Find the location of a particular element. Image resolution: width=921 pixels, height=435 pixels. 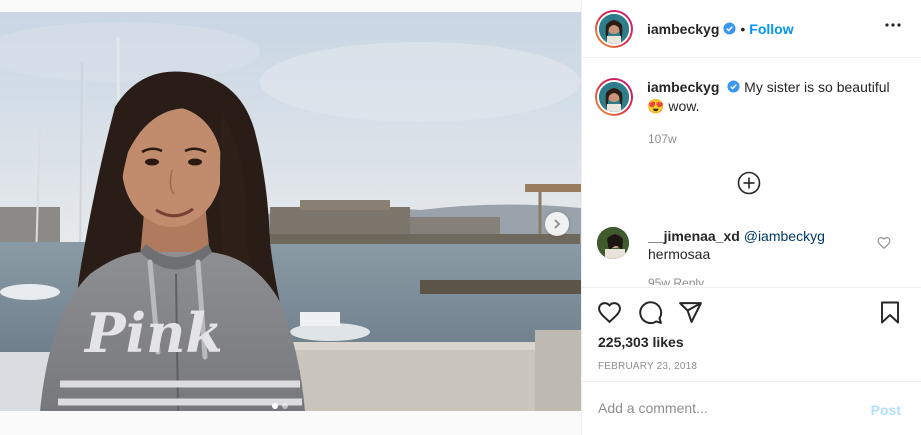

post-date: FEBRUARY 23, 2018 is located at coordinates (647, 366).